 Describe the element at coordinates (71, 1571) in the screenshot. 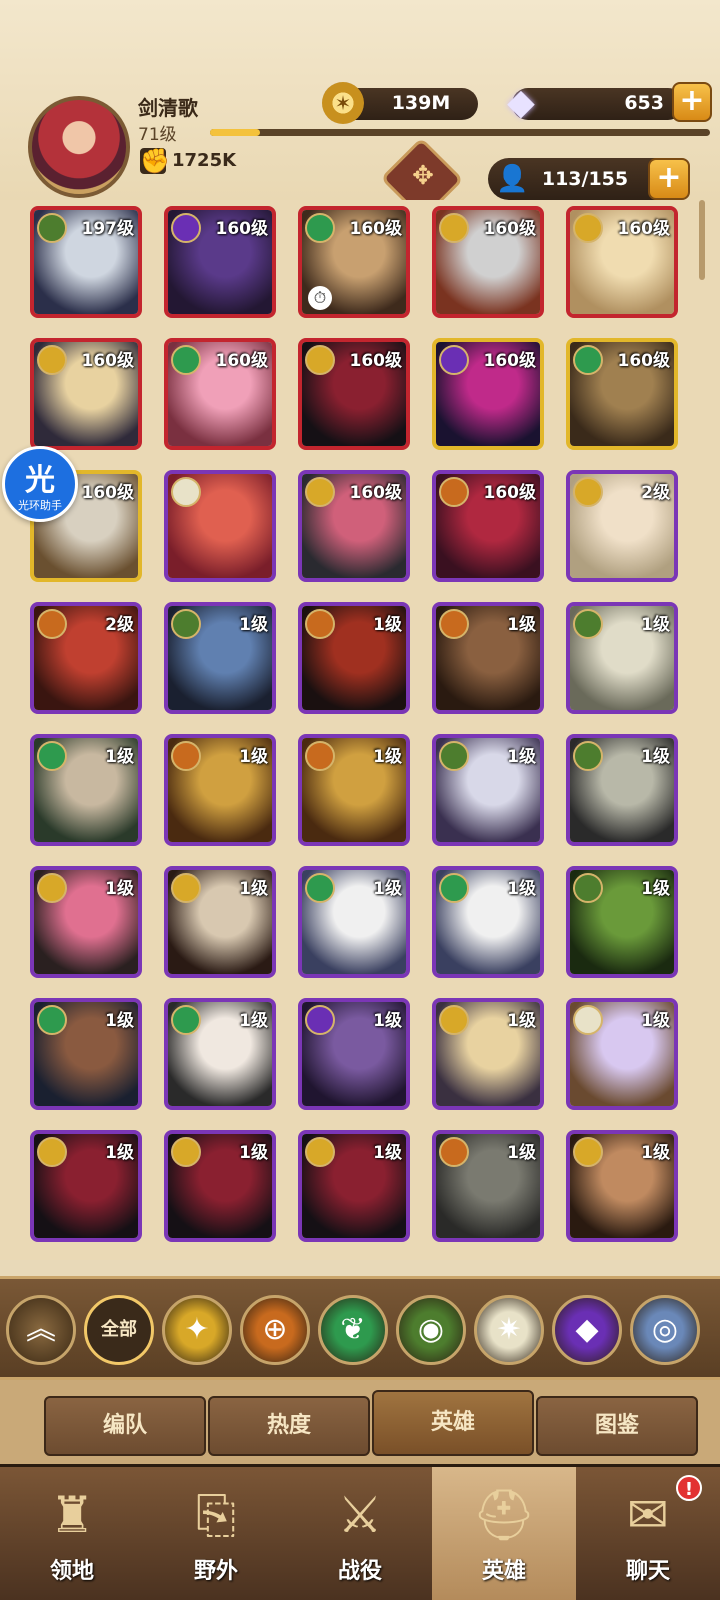

I see `nav-label: 领地` at that location.